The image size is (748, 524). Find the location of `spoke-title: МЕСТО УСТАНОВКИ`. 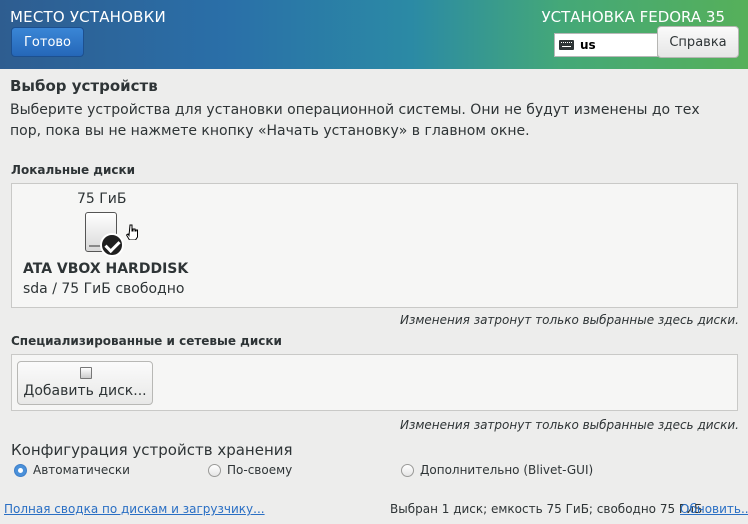

spoke-title: МЕСТО УСТАНОВКИ is located at coordinates (88, 17).